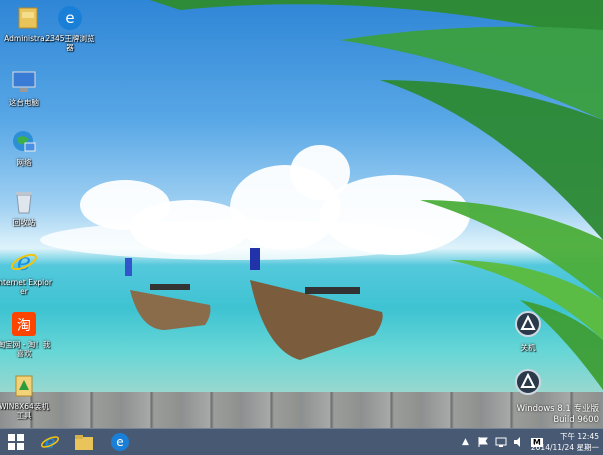 This screenshot has width=603, height=455. Describe the element at coordinates (301, 441) in the screenshot. I see `taskbar: e e ▲ M 下午 12:45 2014/11/24 星期一` at that location.